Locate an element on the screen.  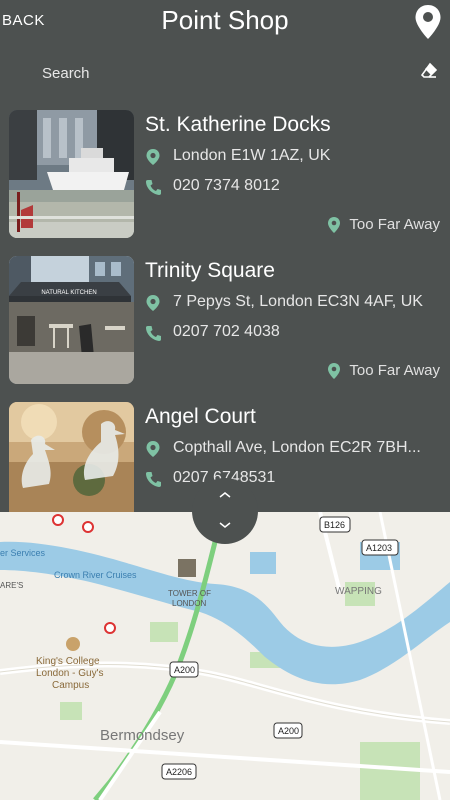
eraser-icon is located at coordinates (429, 71).